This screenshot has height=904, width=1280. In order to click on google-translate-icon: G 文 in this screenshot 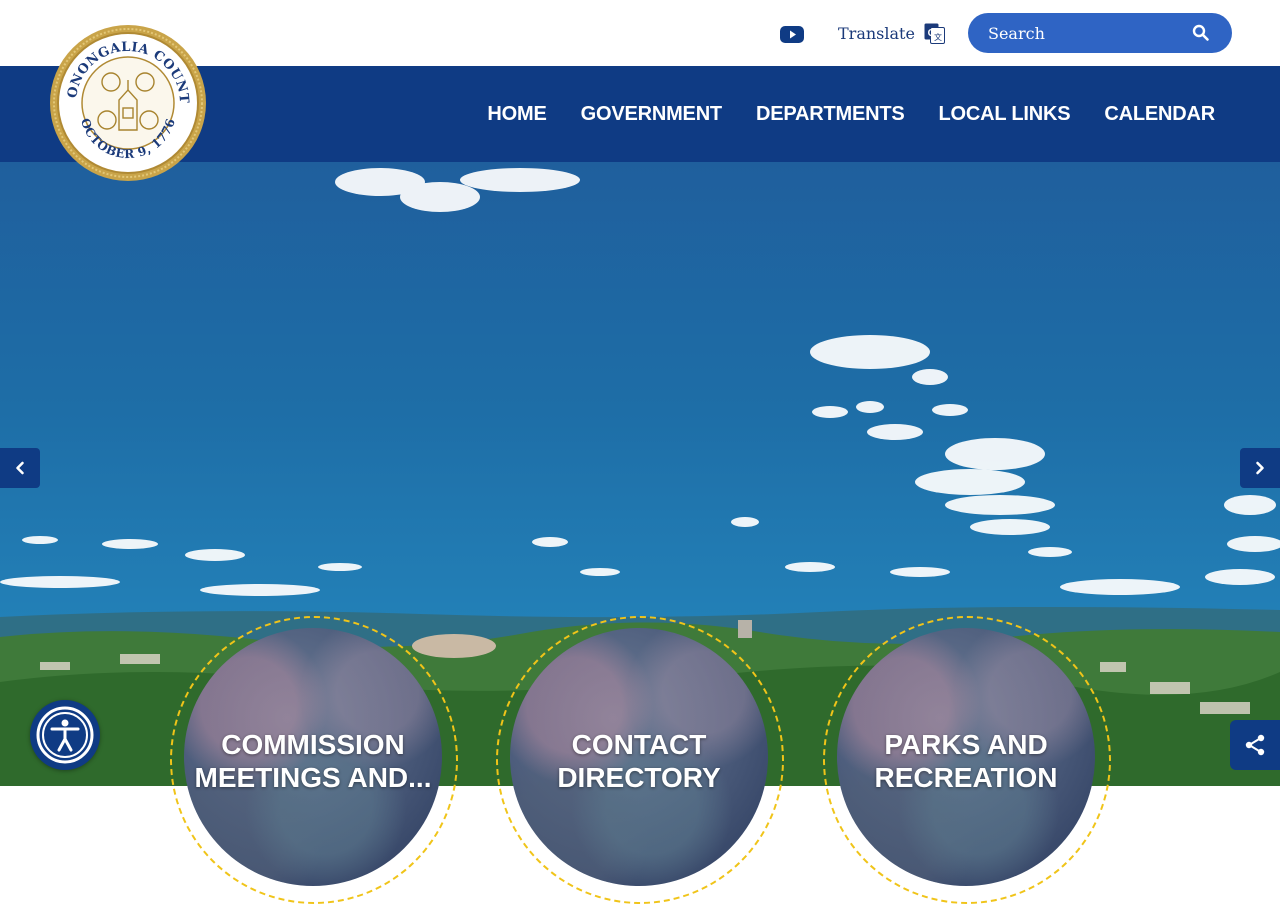, I will do `click(934, 33)`.